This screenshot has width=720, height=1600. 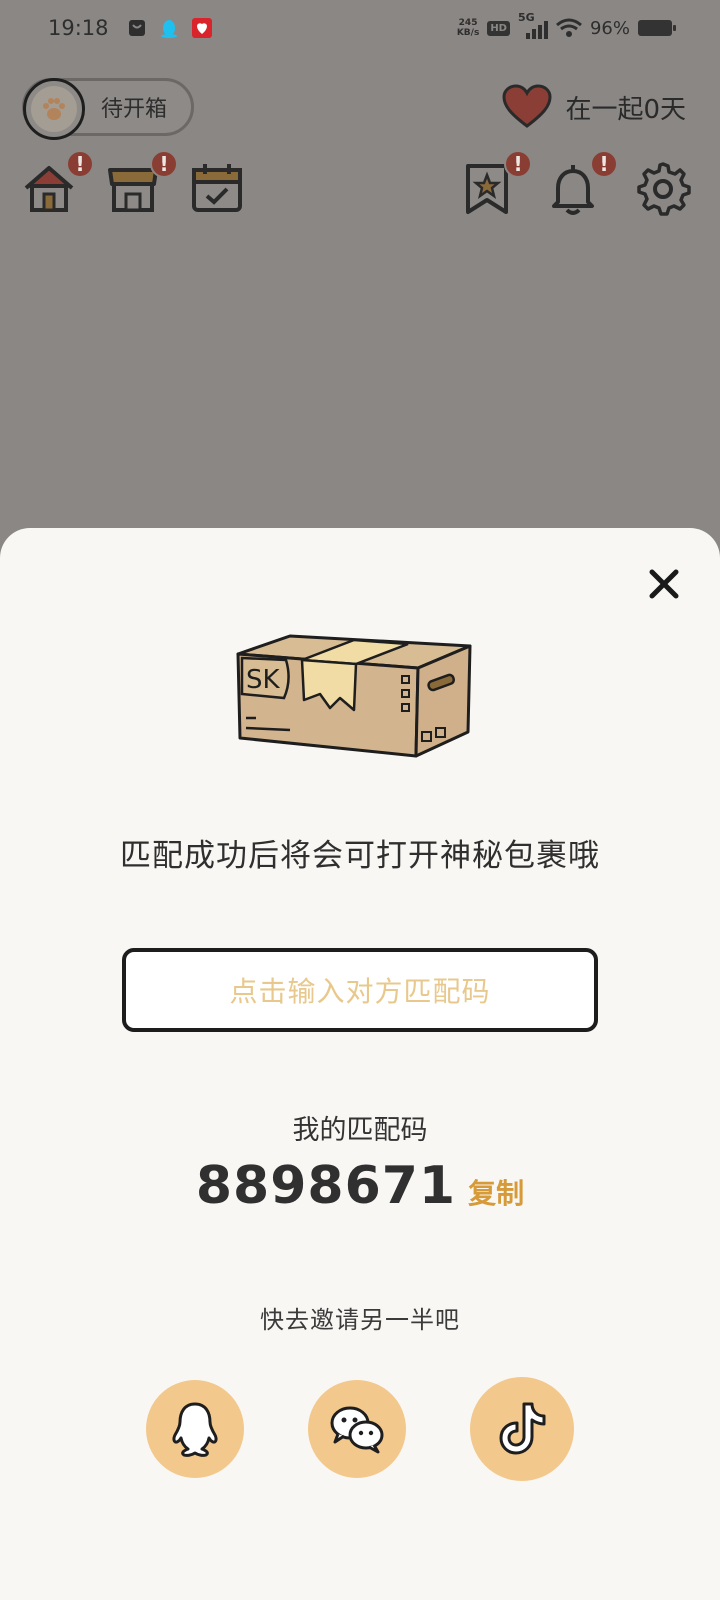 I want to click on settings-button, so click(x=663, y=189).